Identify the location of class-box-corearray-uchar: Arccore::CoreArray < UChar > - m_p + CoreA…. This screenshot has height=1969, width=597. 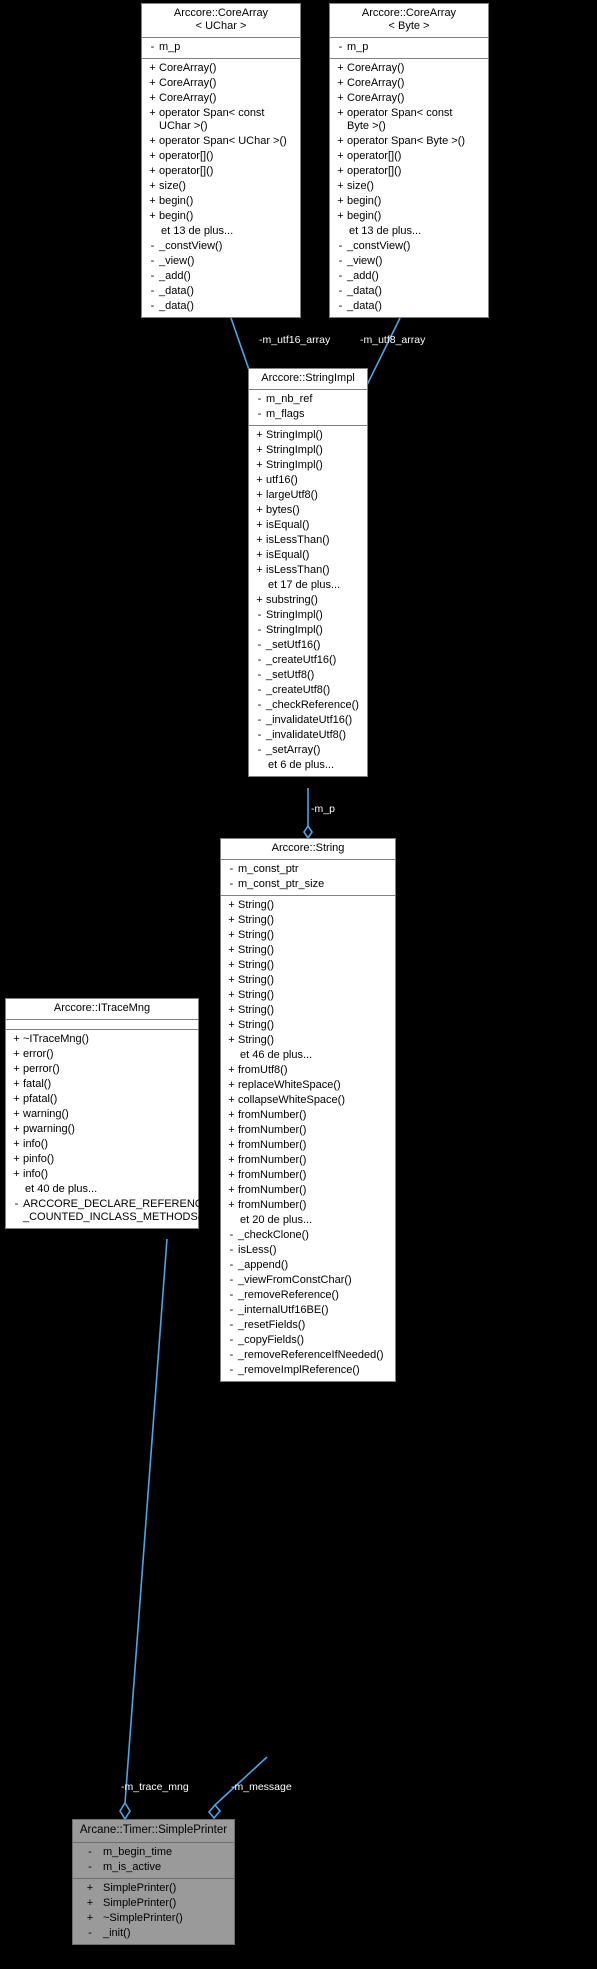
(221, 160).